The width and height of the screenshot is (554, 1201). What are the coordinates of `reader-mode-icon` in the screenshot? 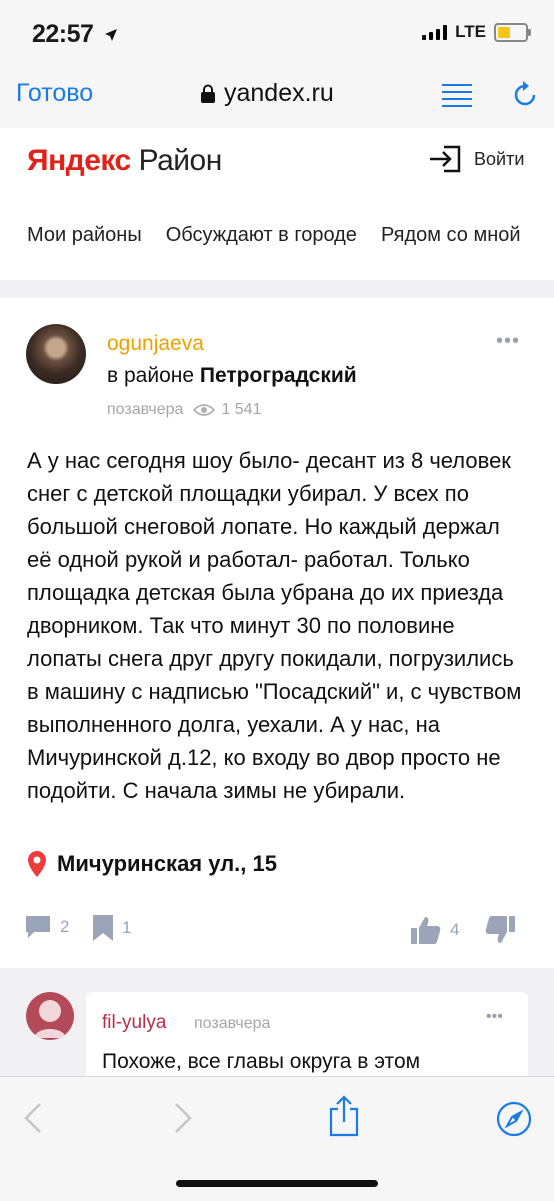 It's located at (457, 95).